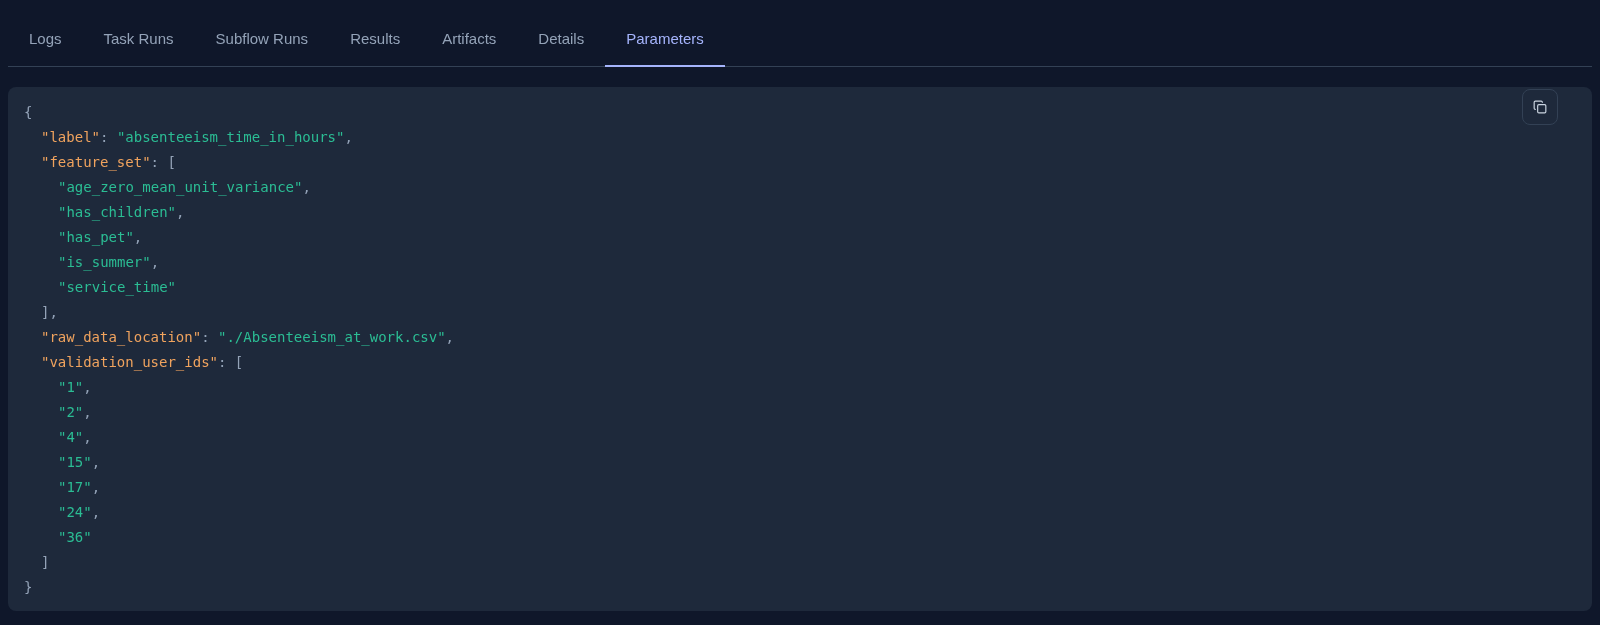  What do you see at coordinates (100, 238) in the screenshot?
I see `code-line: "has_pet",` at bounding box center [100, 238].